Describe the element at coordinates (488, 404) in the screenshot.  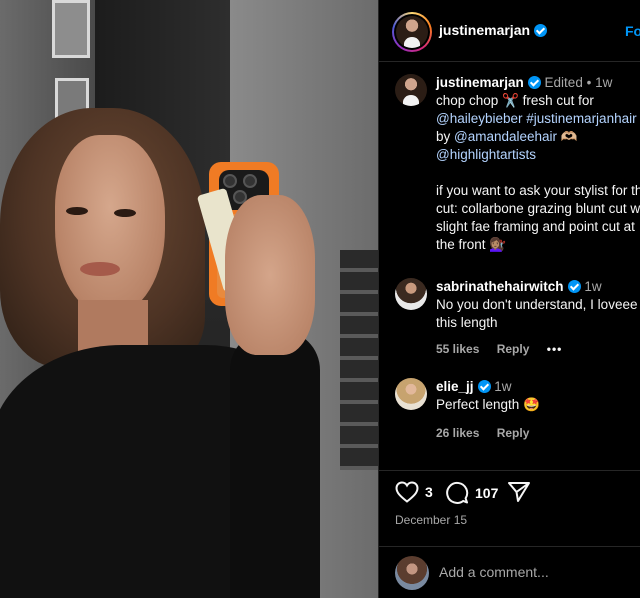
I see `comment-line: Perfect length 🤩` at that location.